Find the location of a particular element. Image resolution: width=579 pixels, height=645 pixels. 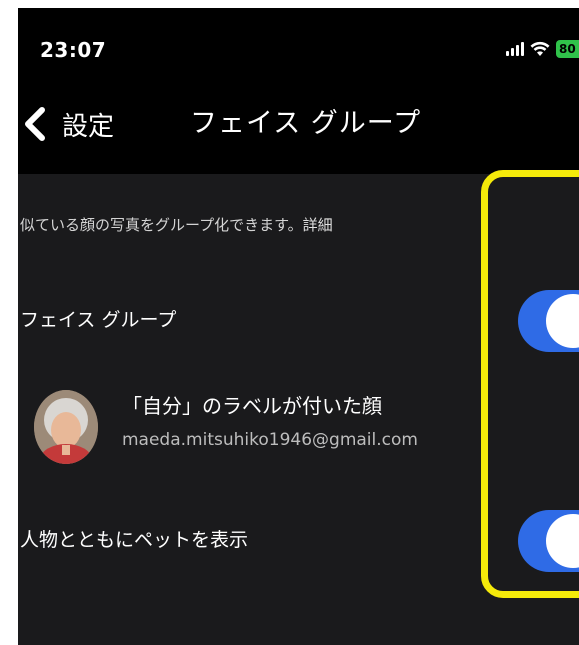

face-group-label: フェイス グループ is located at coordinates (98, 320).